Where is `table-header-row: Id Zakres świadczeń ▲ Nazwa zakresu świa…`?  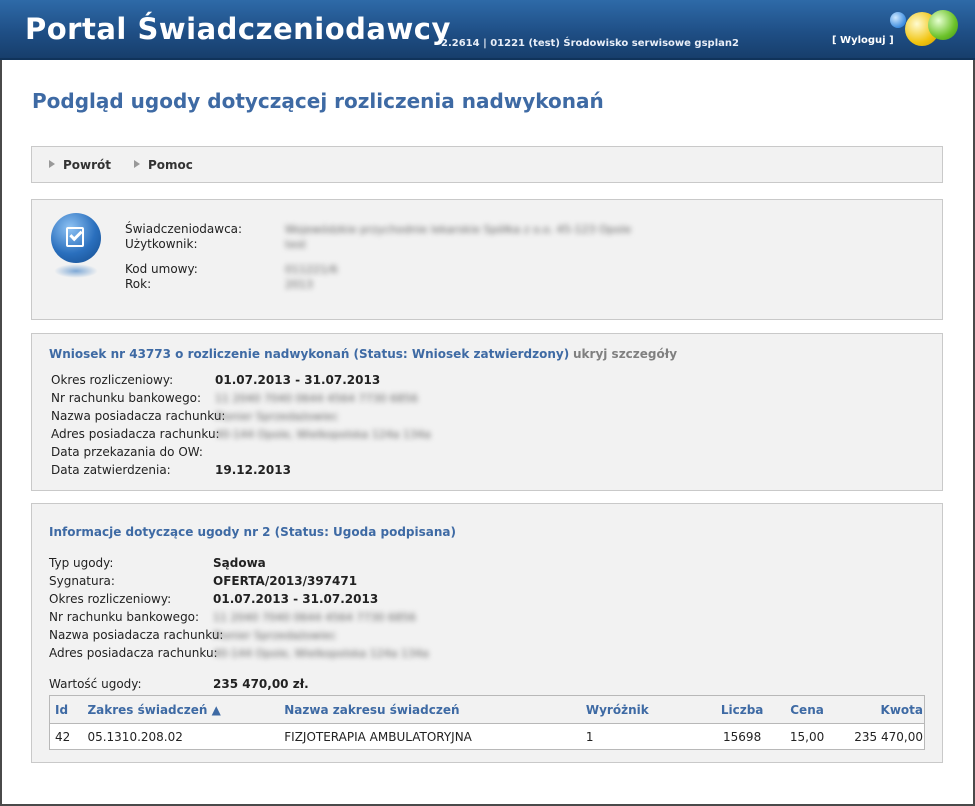
table-header-row: Id Zakres świadczeń ▲ Nazwa zakresu świa… is located at coordinates (487, 709).